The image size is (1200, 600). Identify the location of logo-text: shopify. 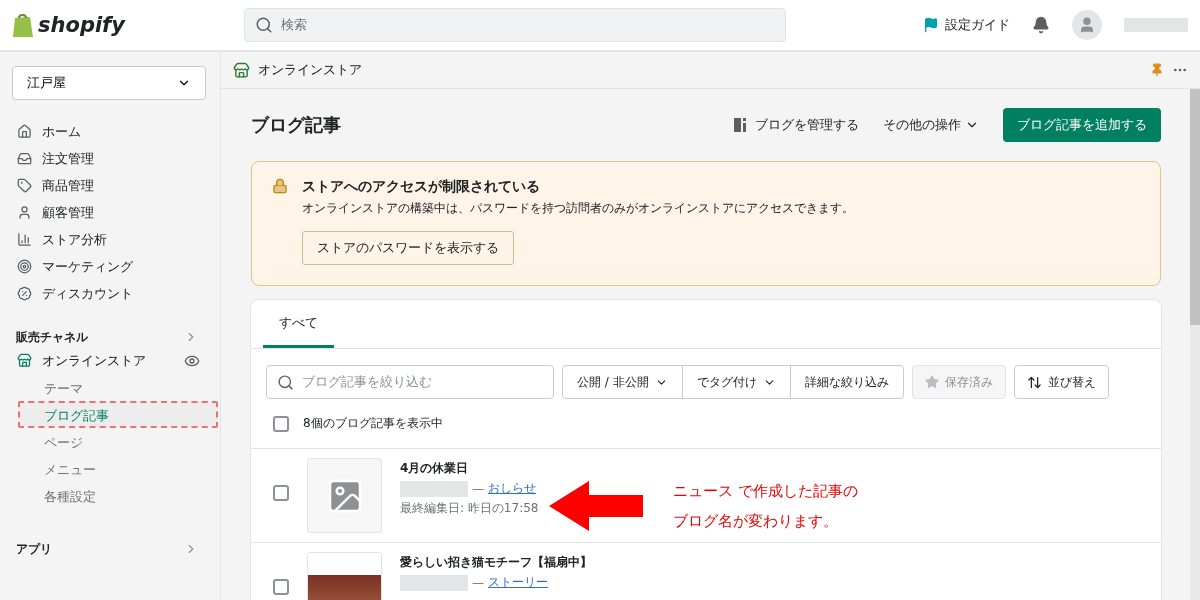
(81, 25).